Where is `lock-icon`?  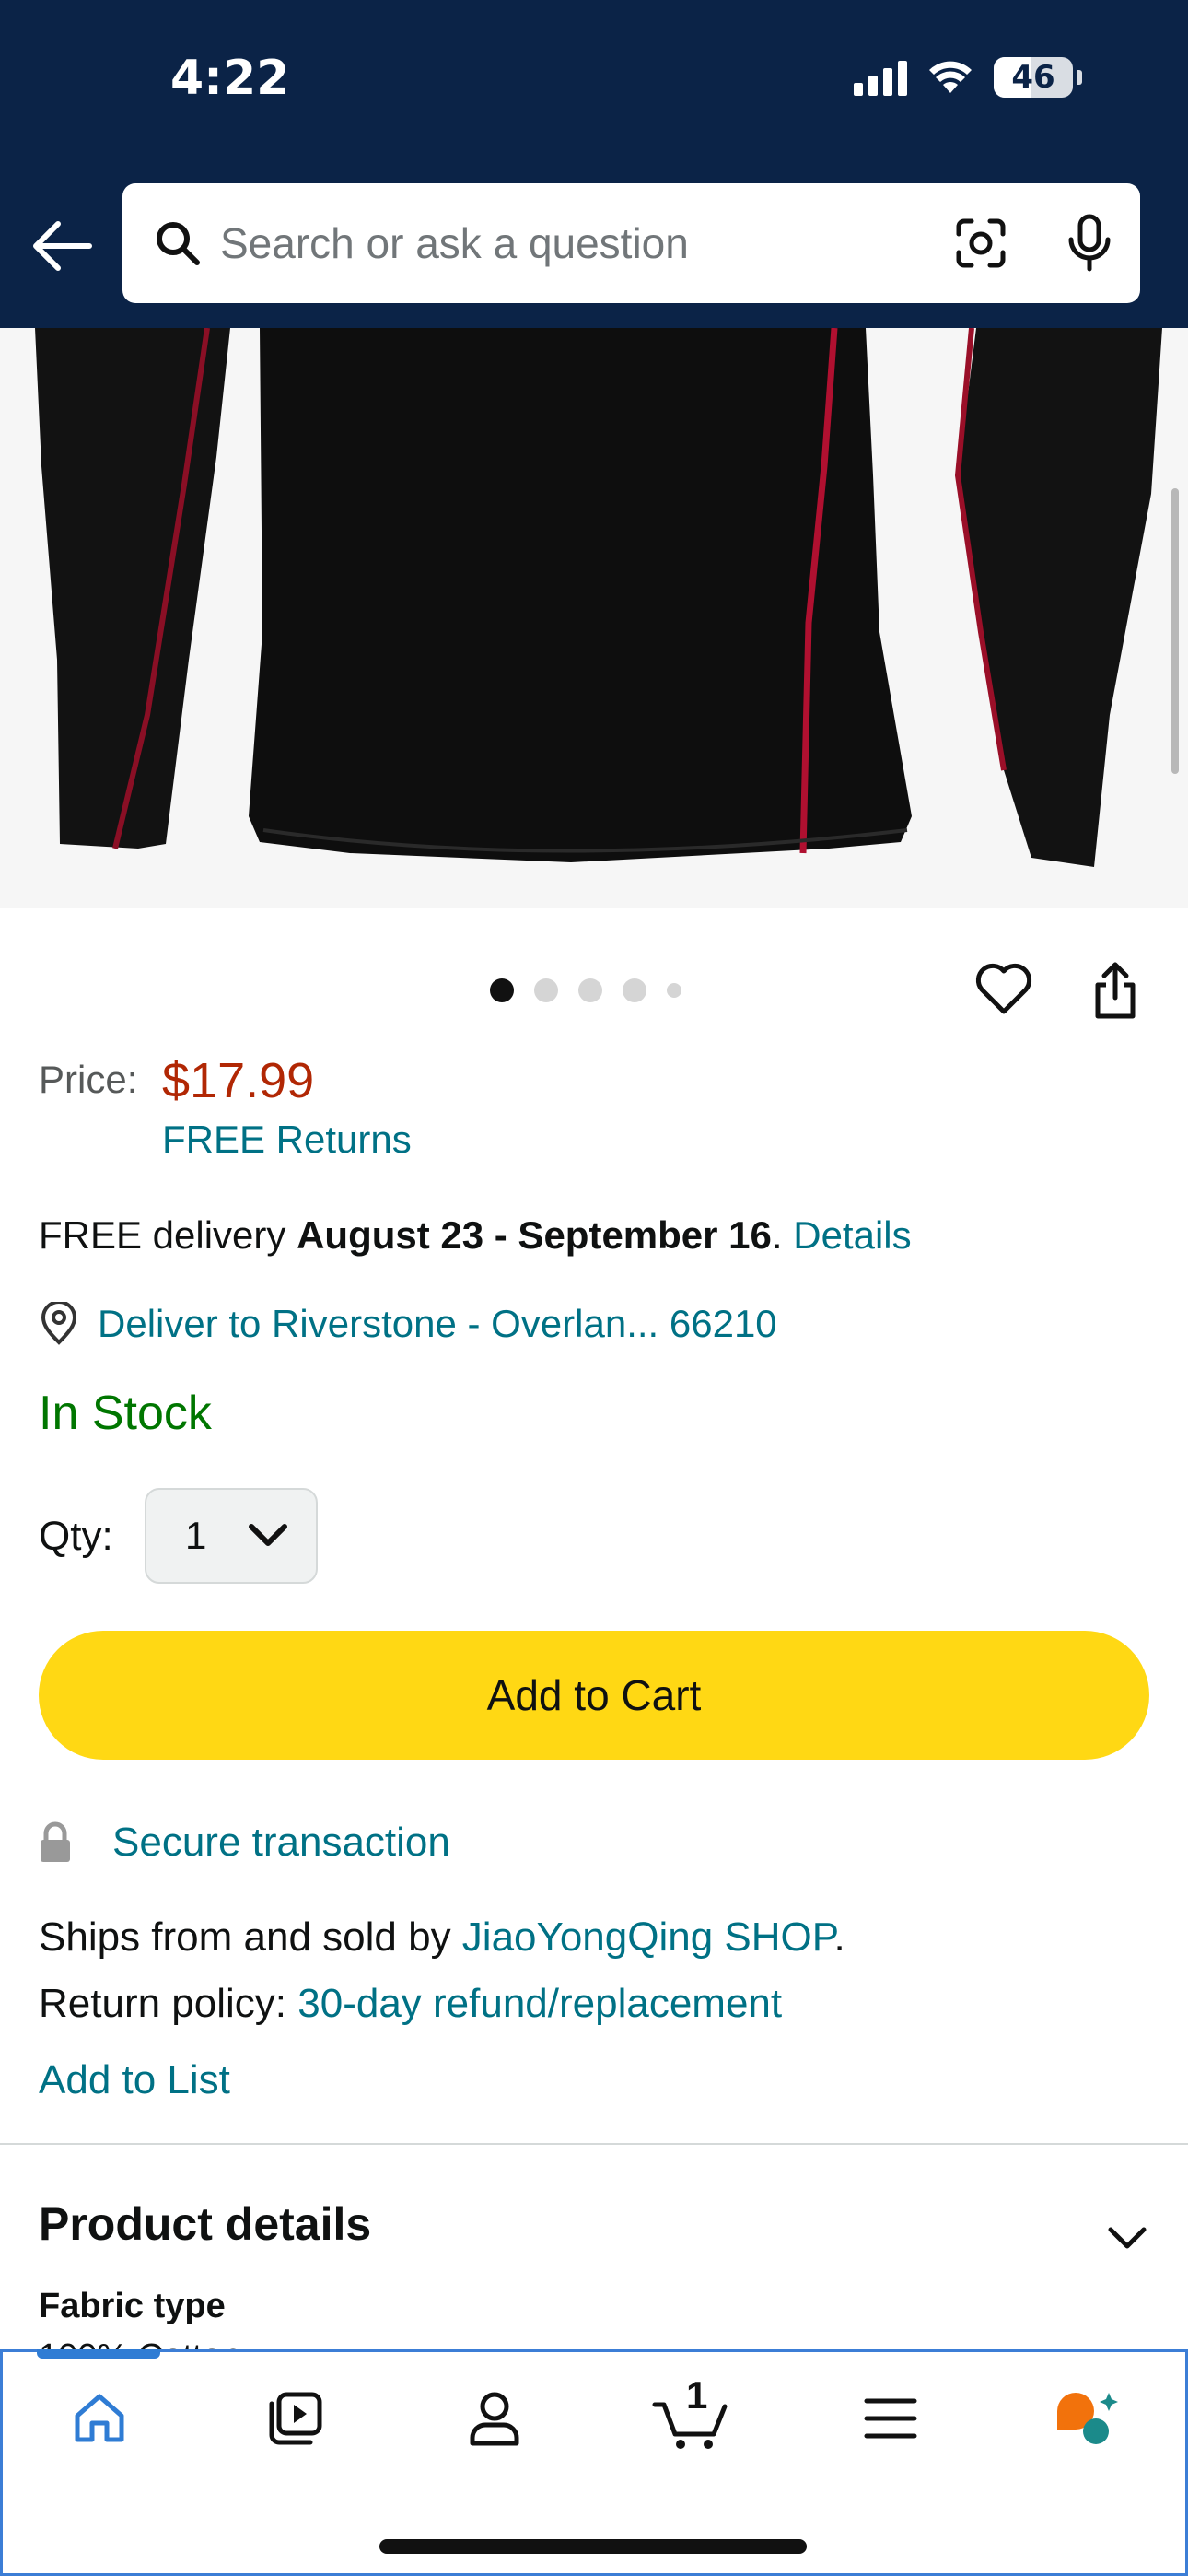 lock-icon is located at coordinates (55, 1841).